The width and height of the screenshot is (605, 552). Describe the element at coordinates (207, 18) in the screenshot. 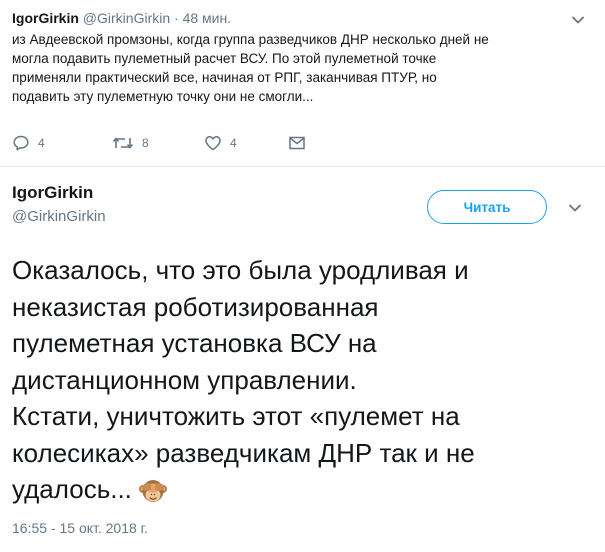

I see `tweet-timestamp: 48 мин.` at that location.